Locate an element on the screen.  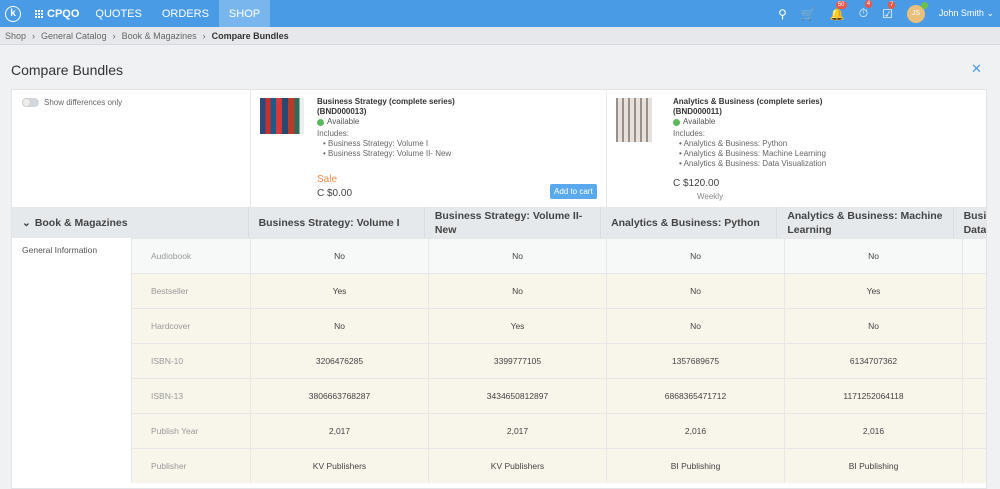
toggle-switch is located at coordinates (30, 102).